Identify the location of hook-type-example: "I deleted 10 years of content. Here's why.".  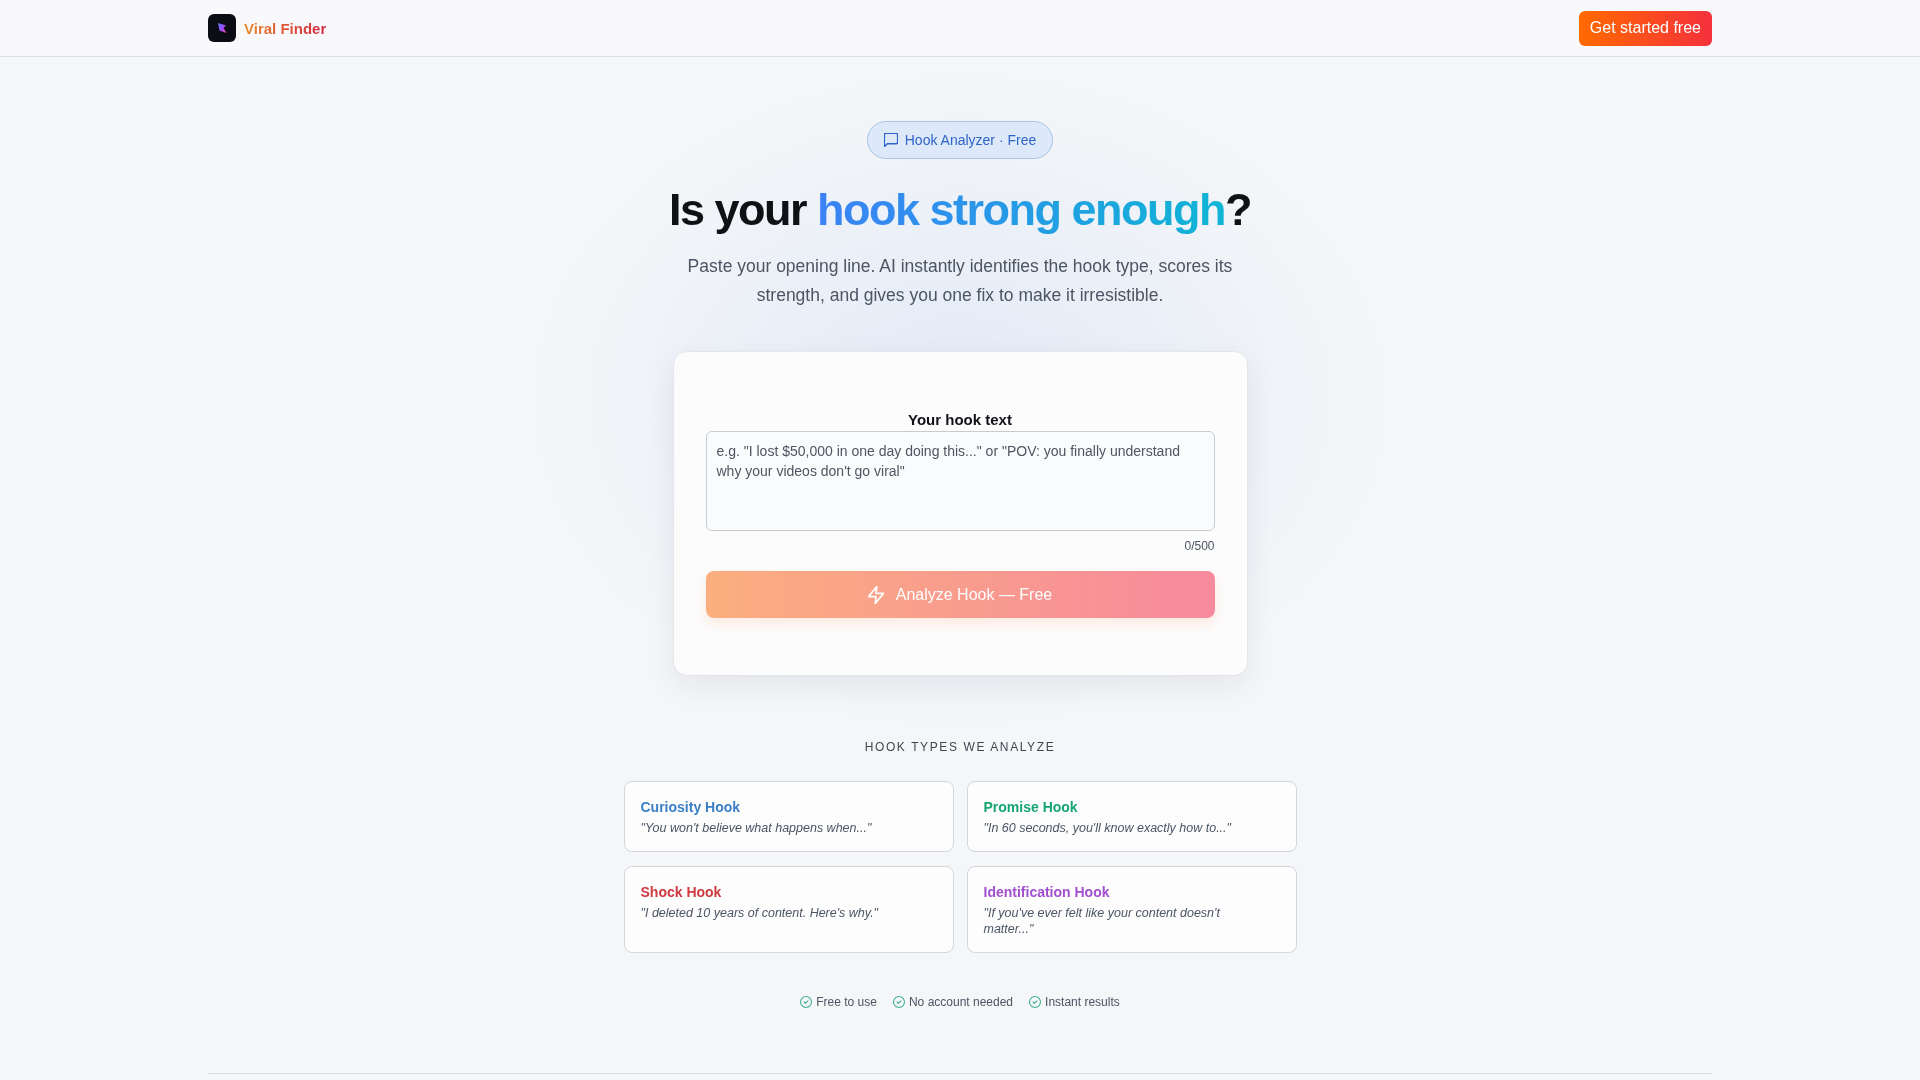
(760, 913).